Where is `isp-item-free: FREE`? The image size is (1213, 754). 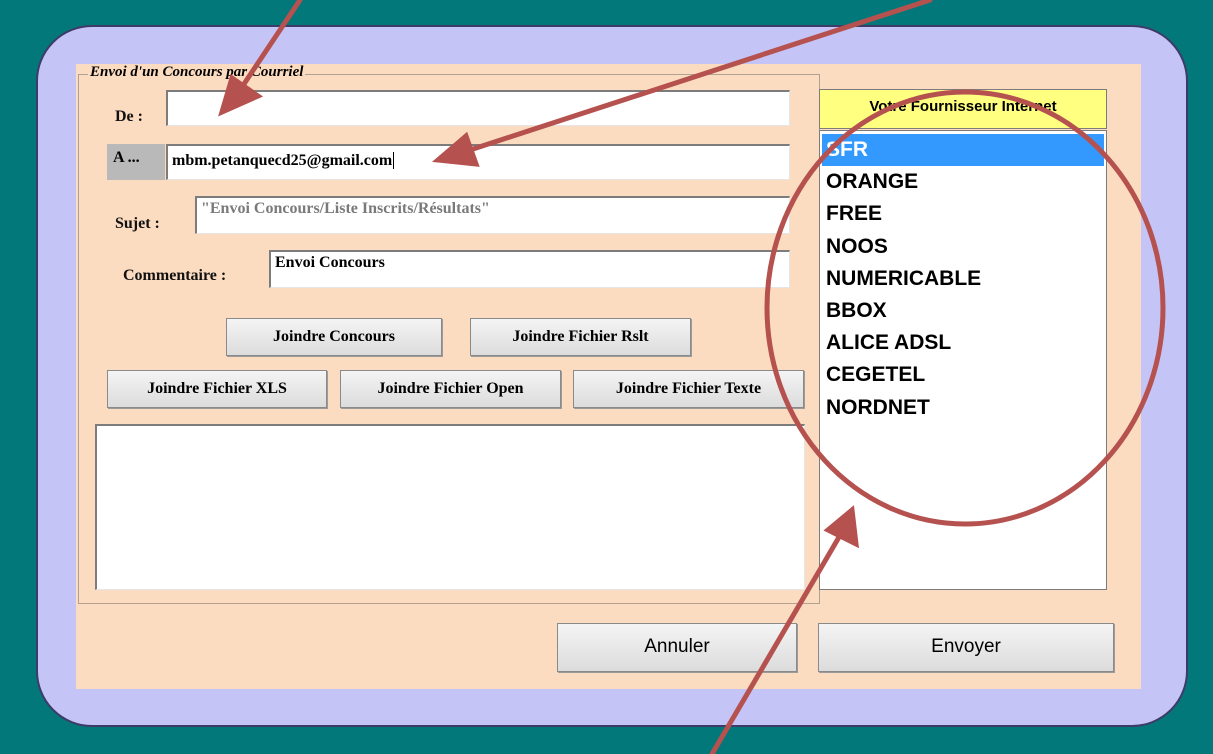
isp-item-free: FREE is located at coordinates (963, 214).